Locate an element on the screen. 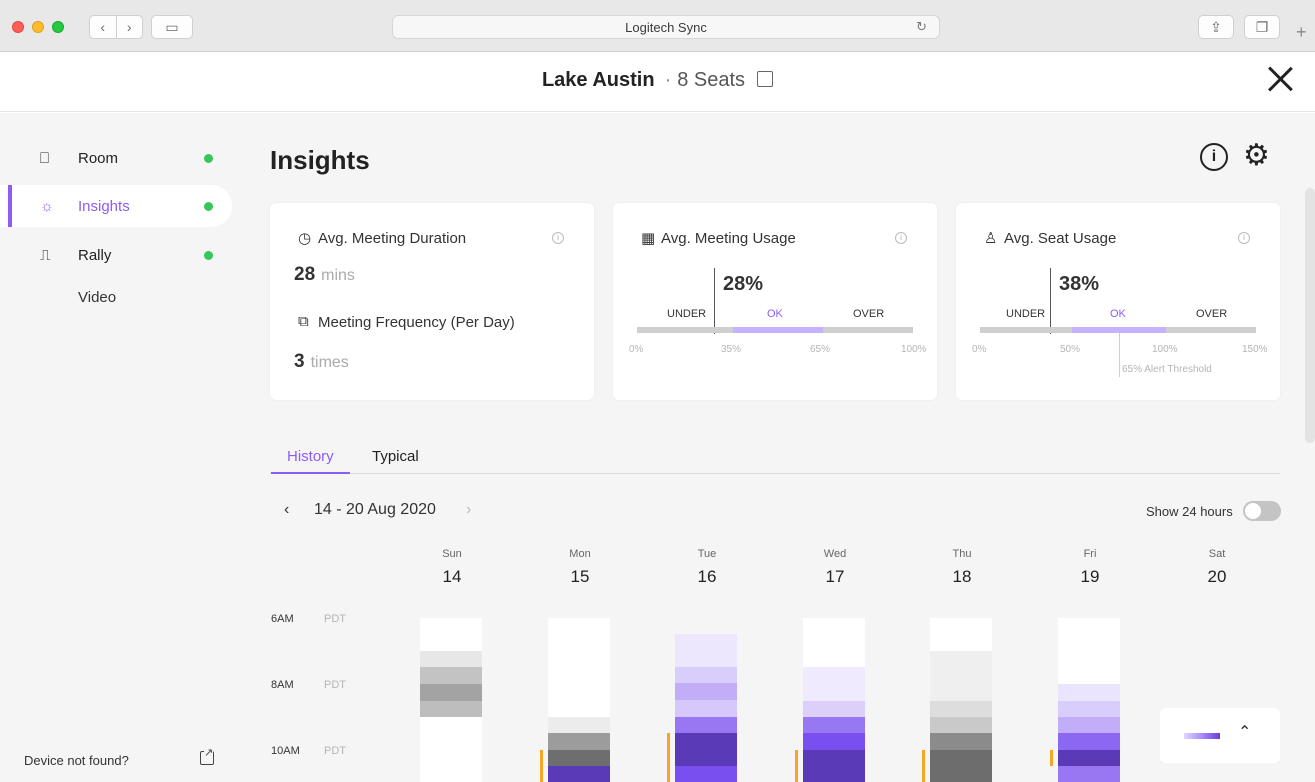  occupancy-marker is located at coordinates (796, 766).